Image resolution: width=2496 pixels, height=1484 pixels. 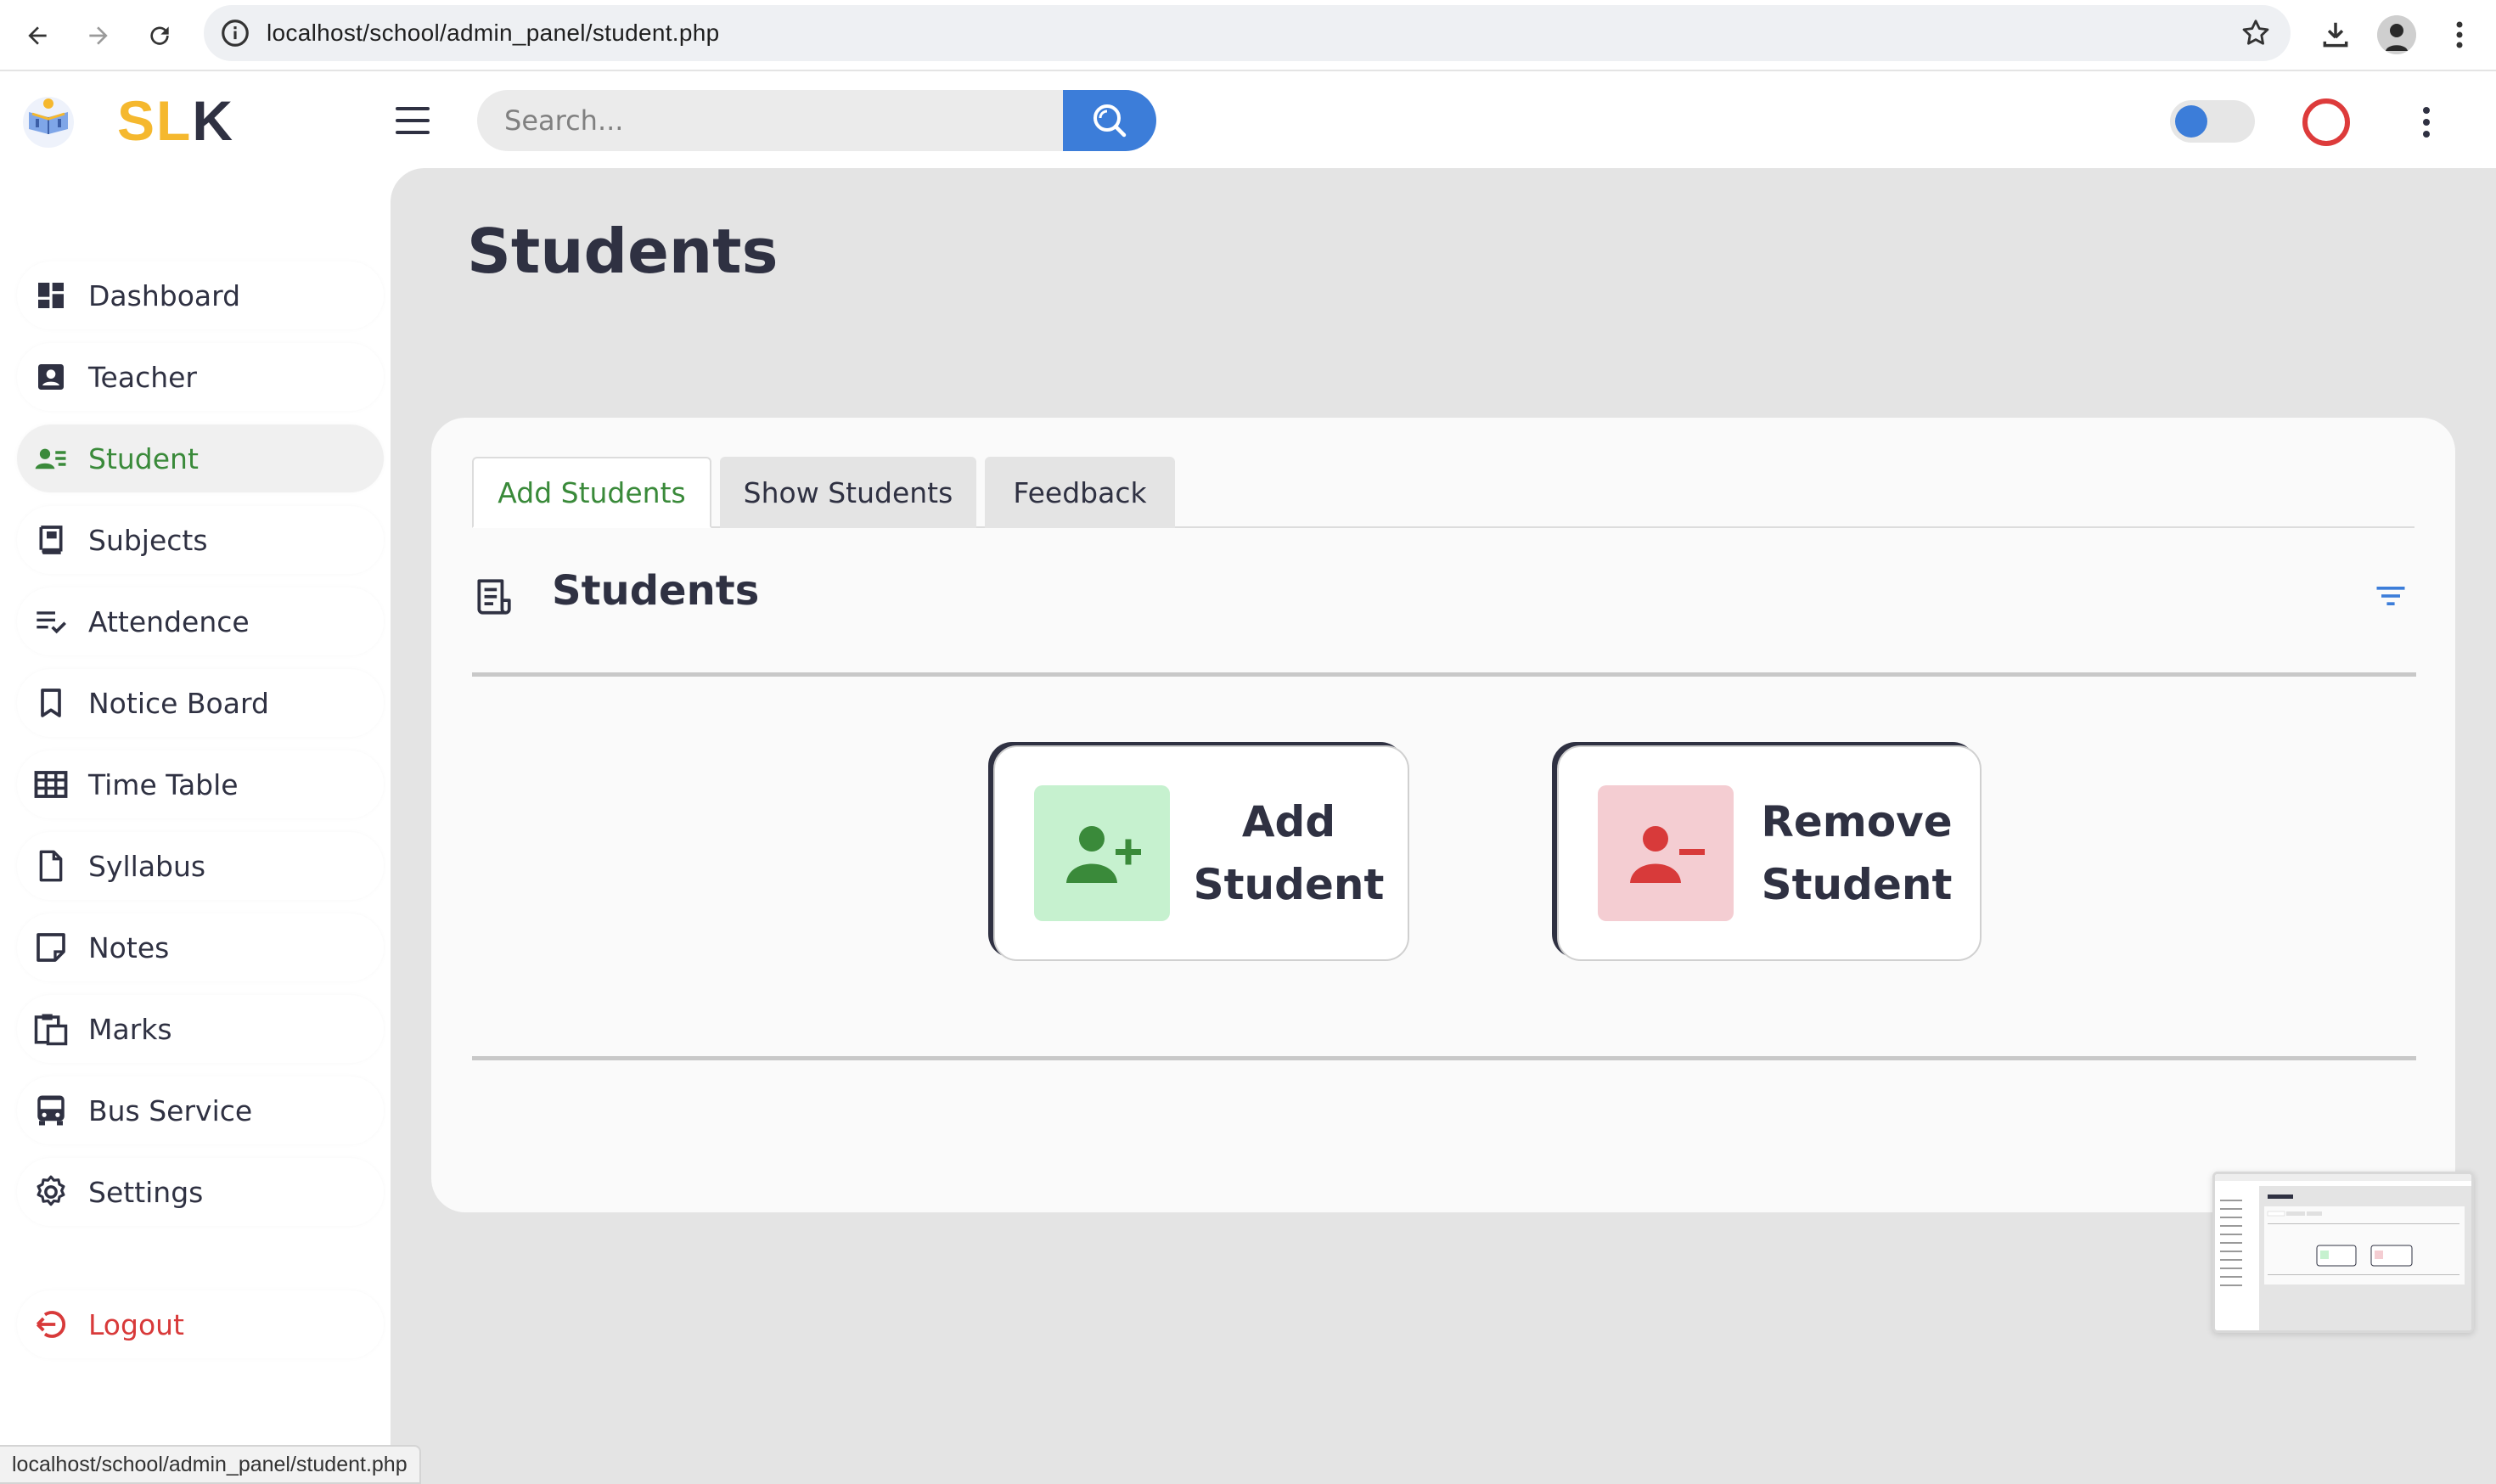 I want to click on more-options-icon, so click(x=2426, y=122).